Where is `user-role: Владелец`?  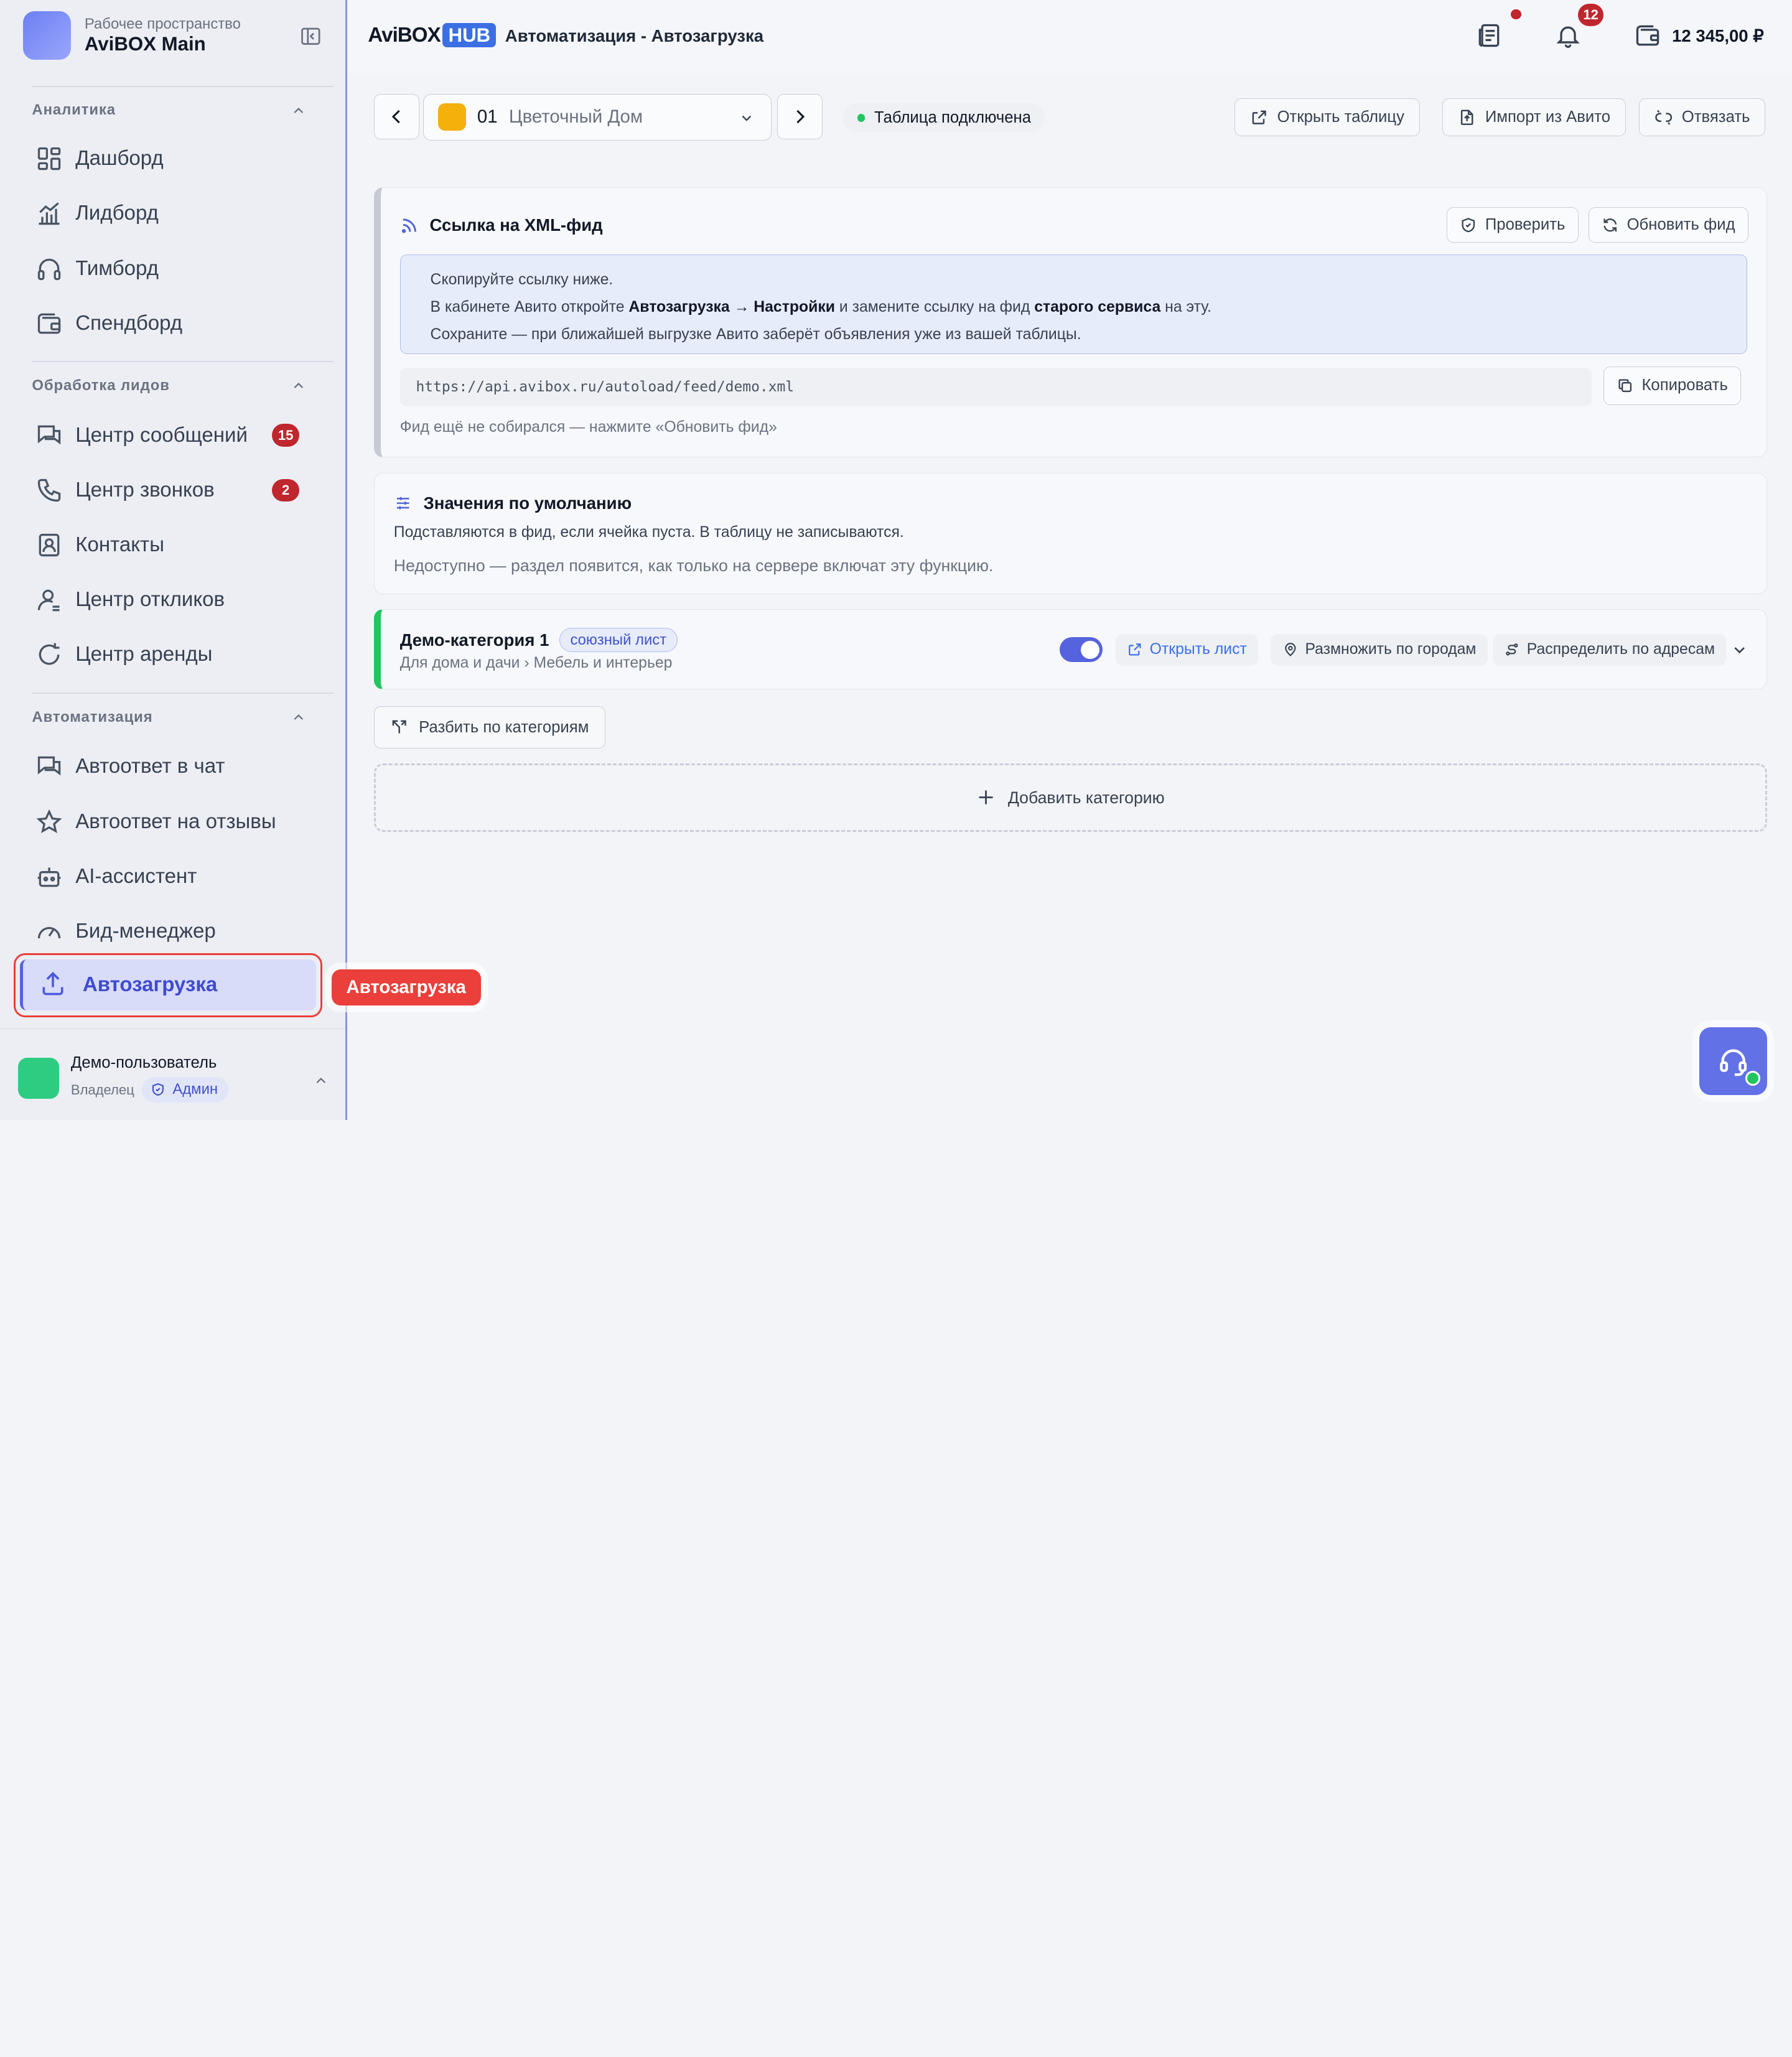
user-role: Владелец is located at coordinates (102, 1089).